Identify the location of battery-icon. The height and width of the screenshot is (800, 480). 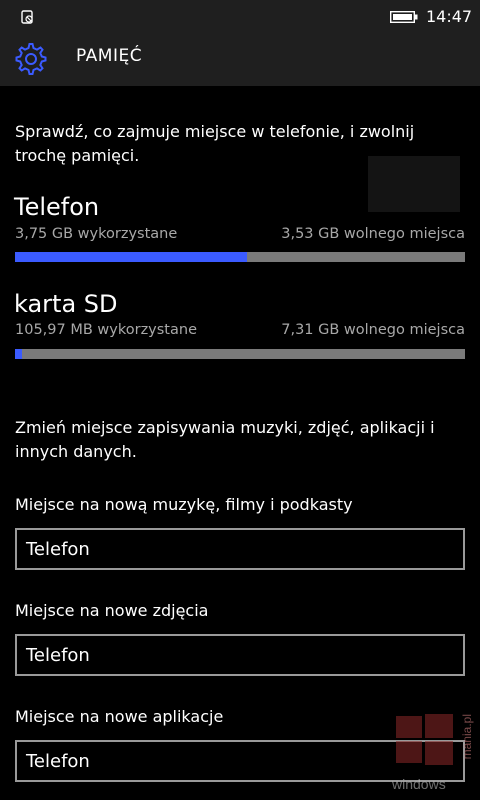
(404, 17).